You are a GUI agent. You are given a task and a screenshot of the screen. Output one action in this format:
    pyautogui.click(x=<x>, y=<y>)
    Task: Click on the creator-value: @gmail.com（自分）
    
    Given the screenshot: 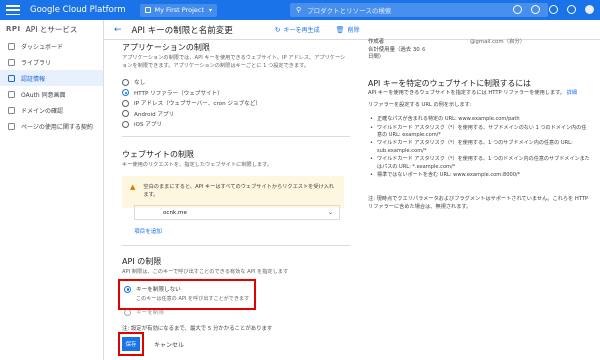 What is the action you would take?
    pyautogui.click(x=498, y=42)
    